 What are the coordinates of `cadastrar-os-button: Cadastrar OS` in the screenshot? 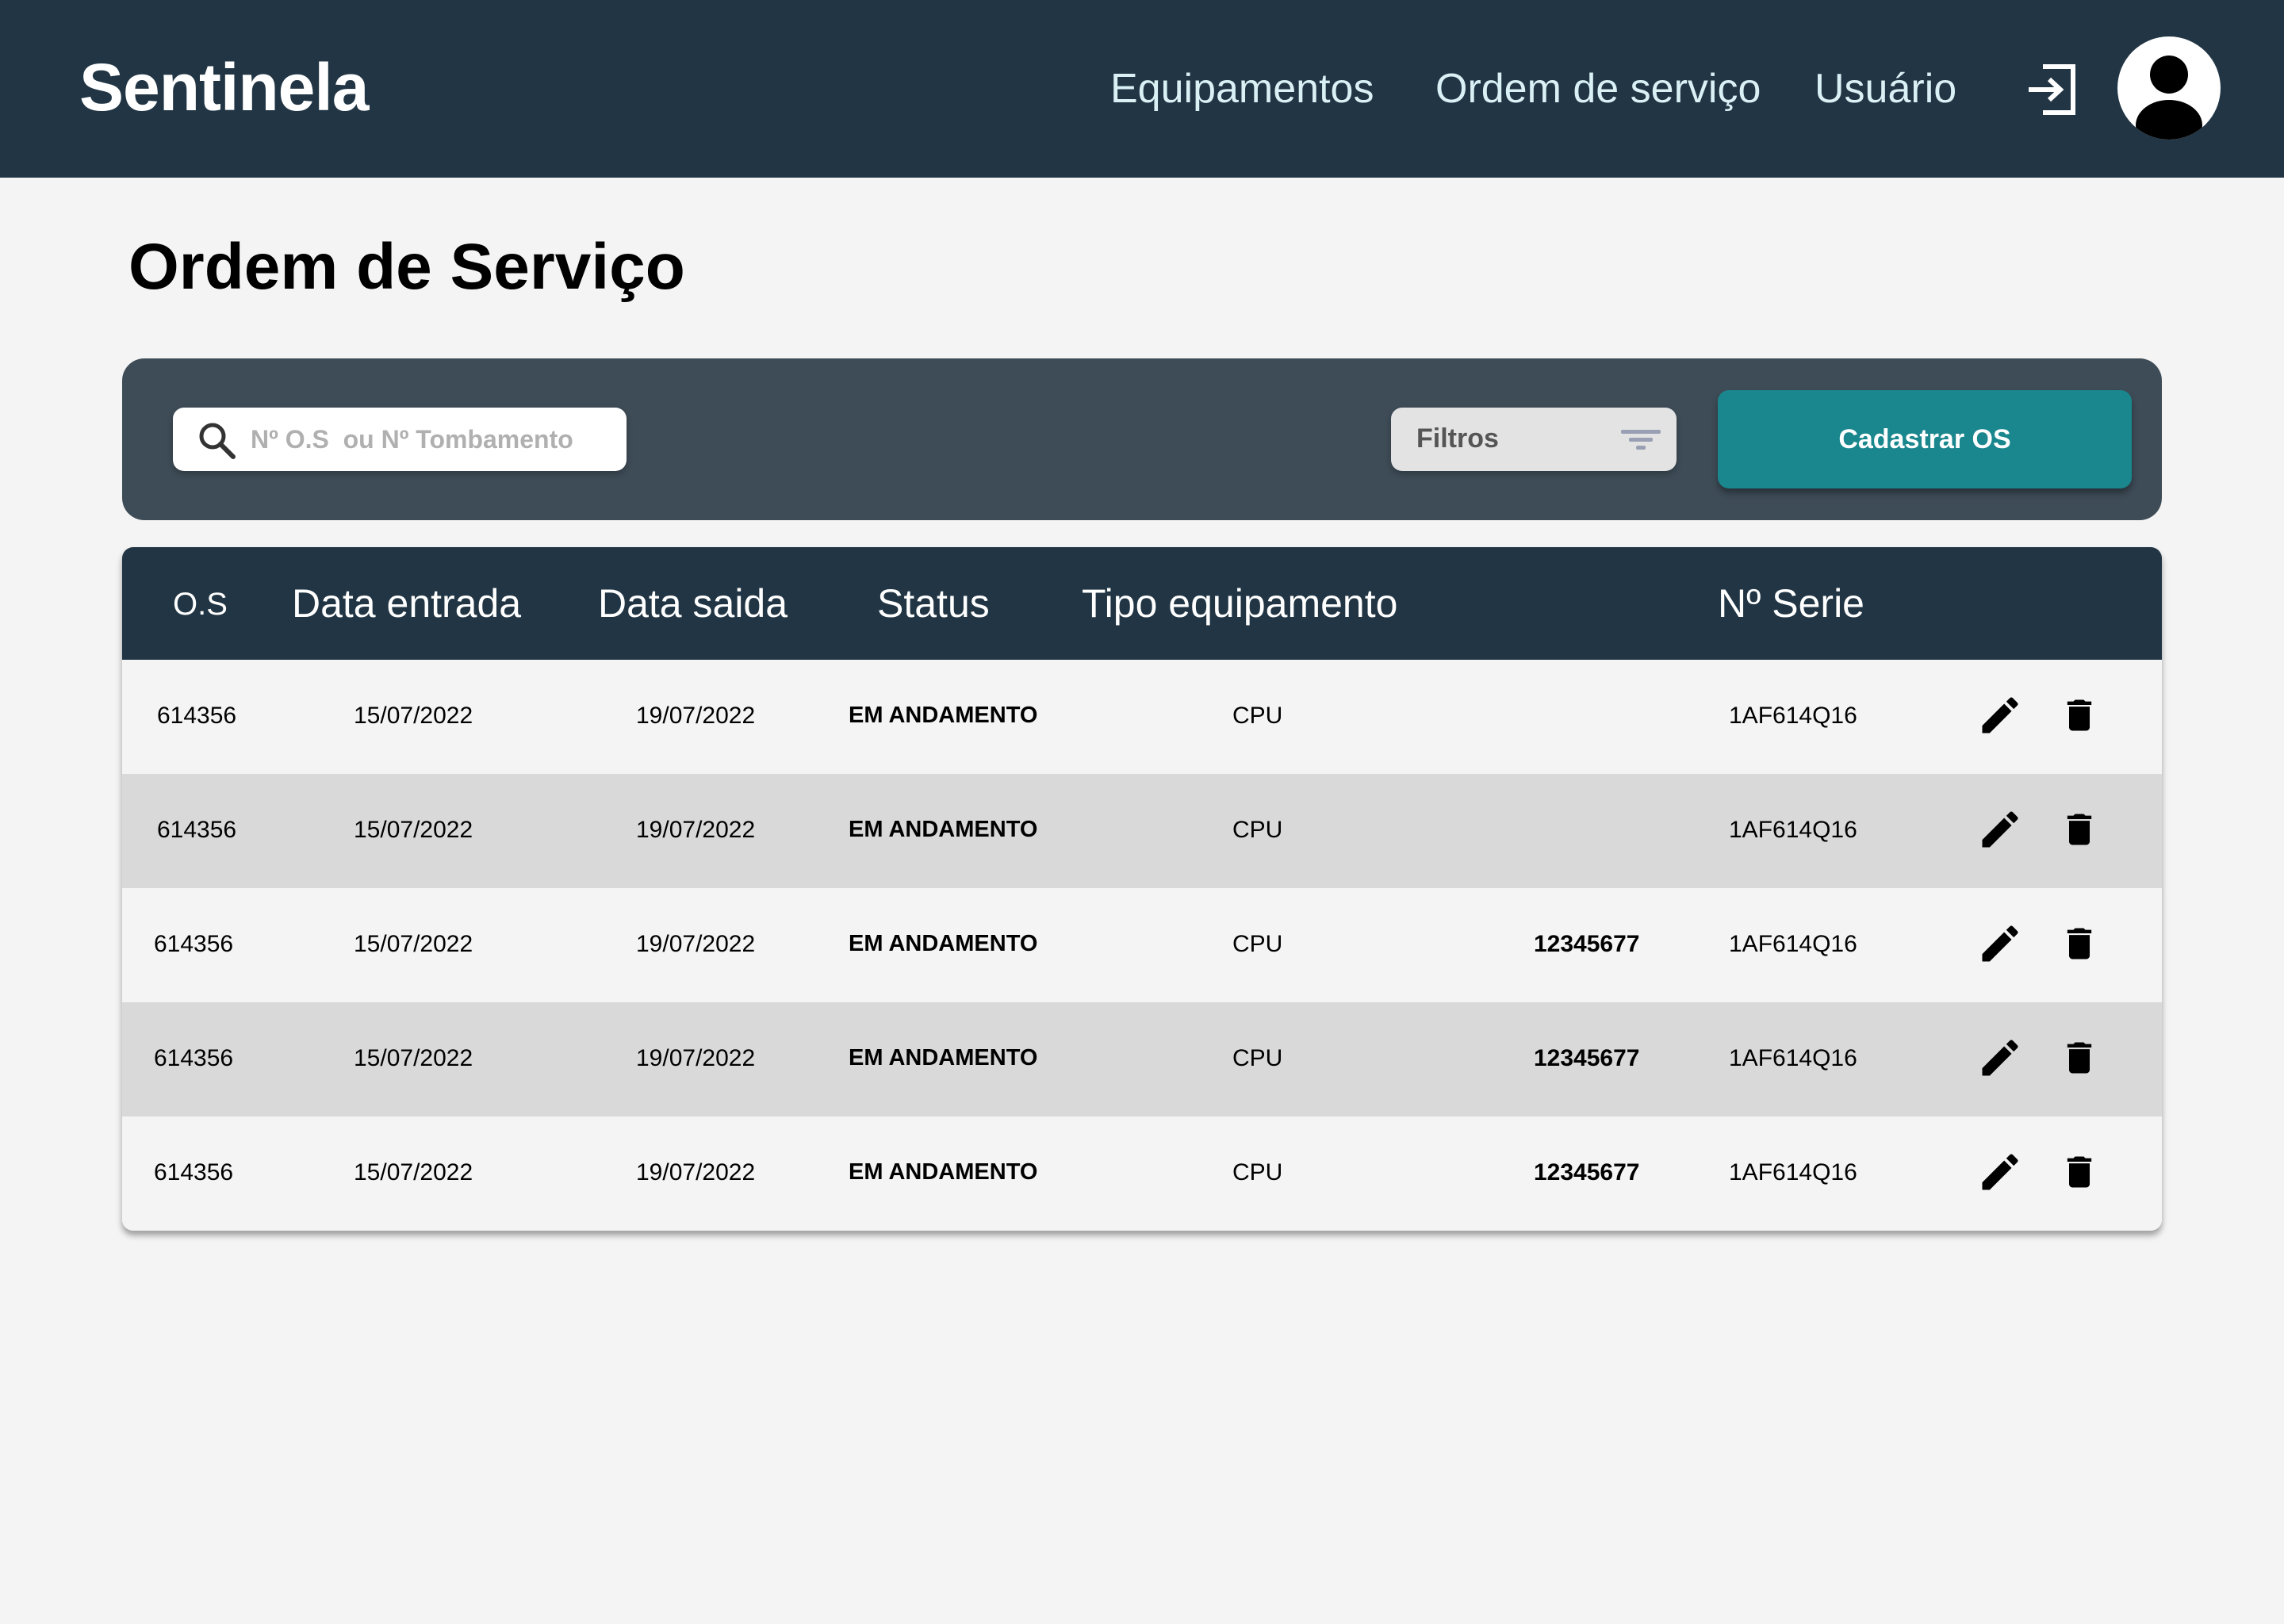 It's located at (1925, 439).